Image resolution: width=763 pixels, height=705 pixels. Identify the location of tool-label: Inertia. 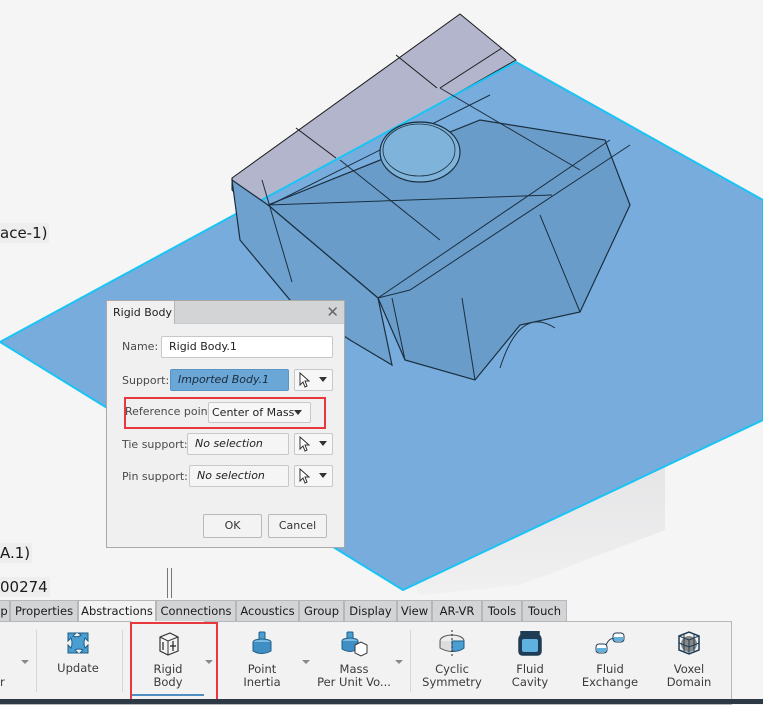
(262, 682).